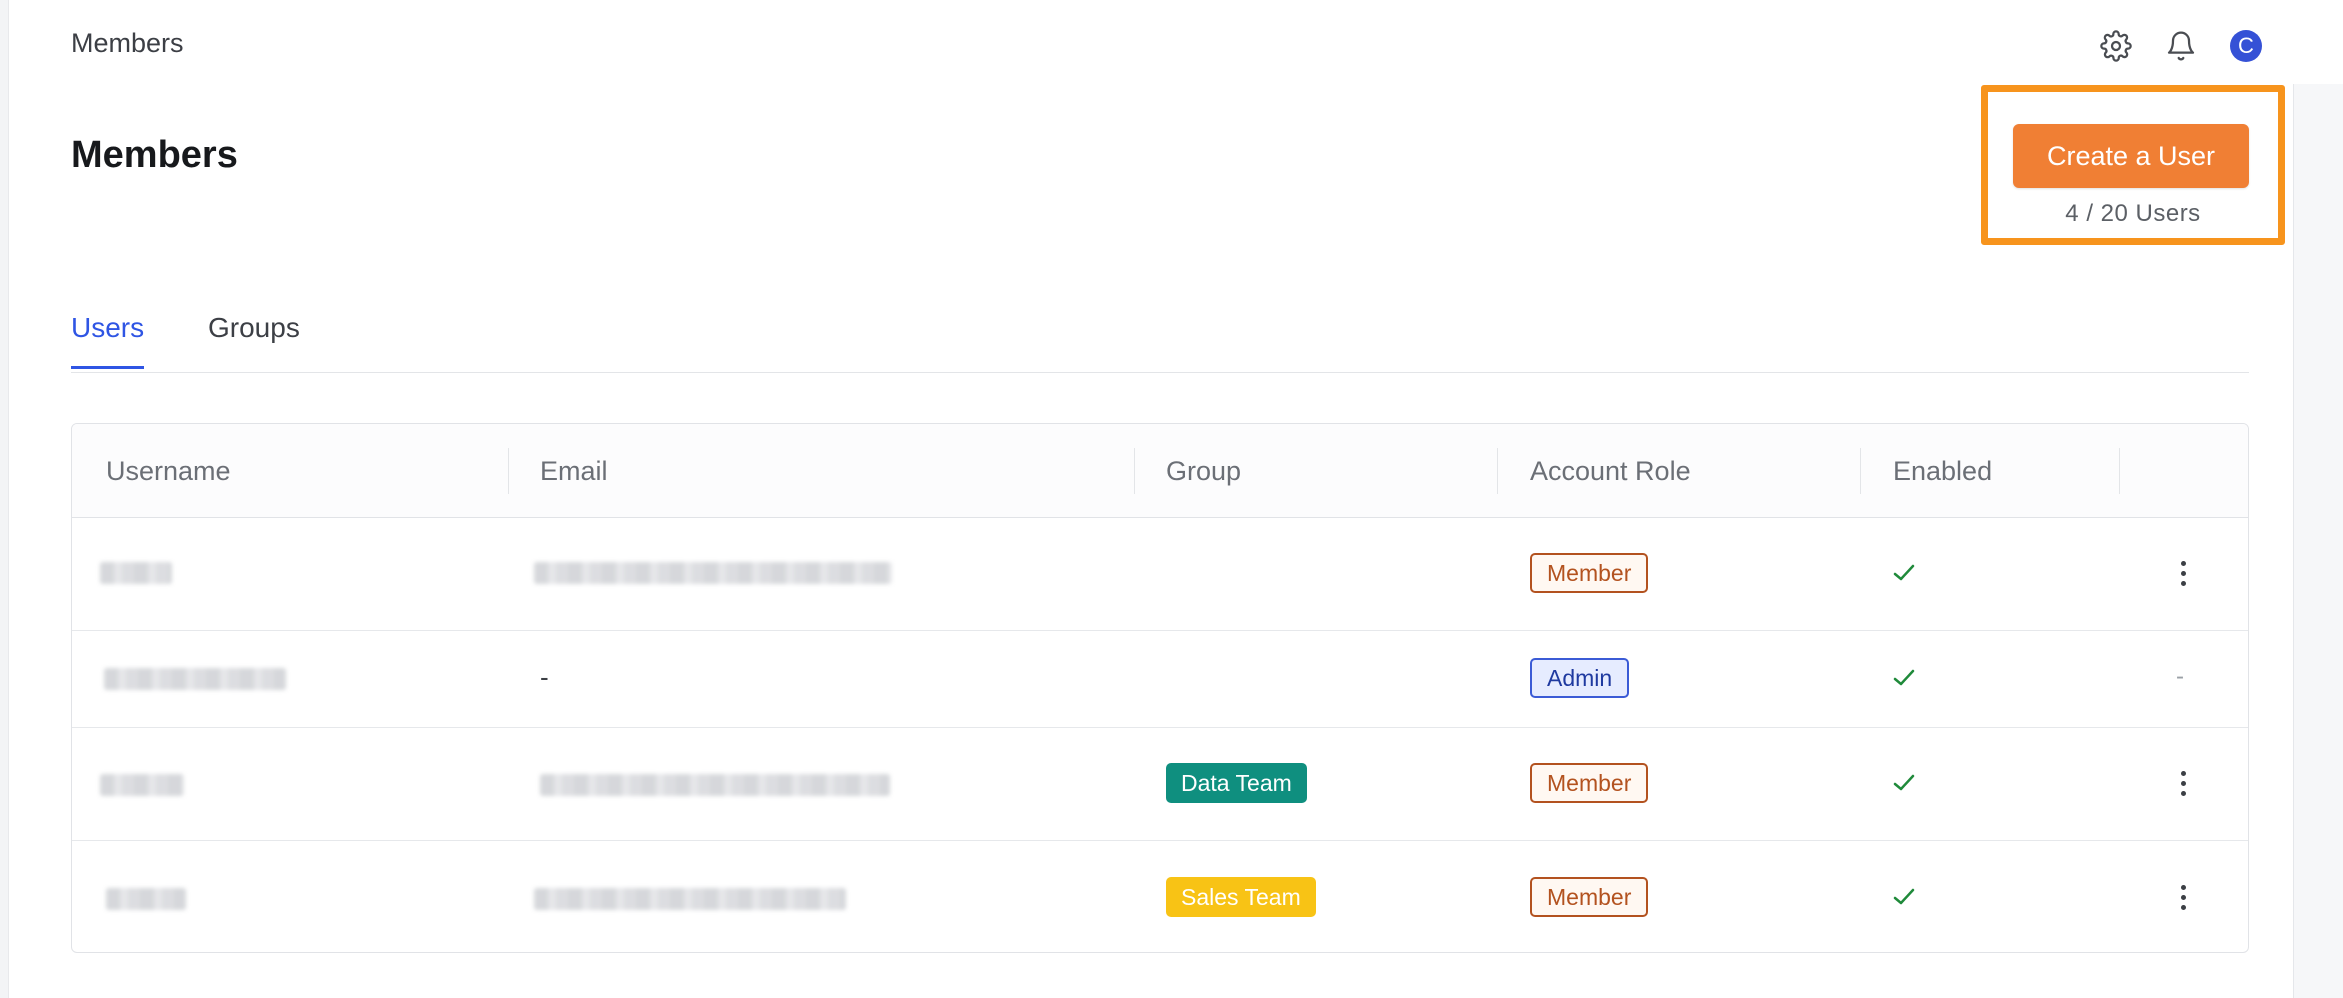  Describe the element at coordinates (1203, 471) in the screenshot. I see `column-header-group: Group` at that location.